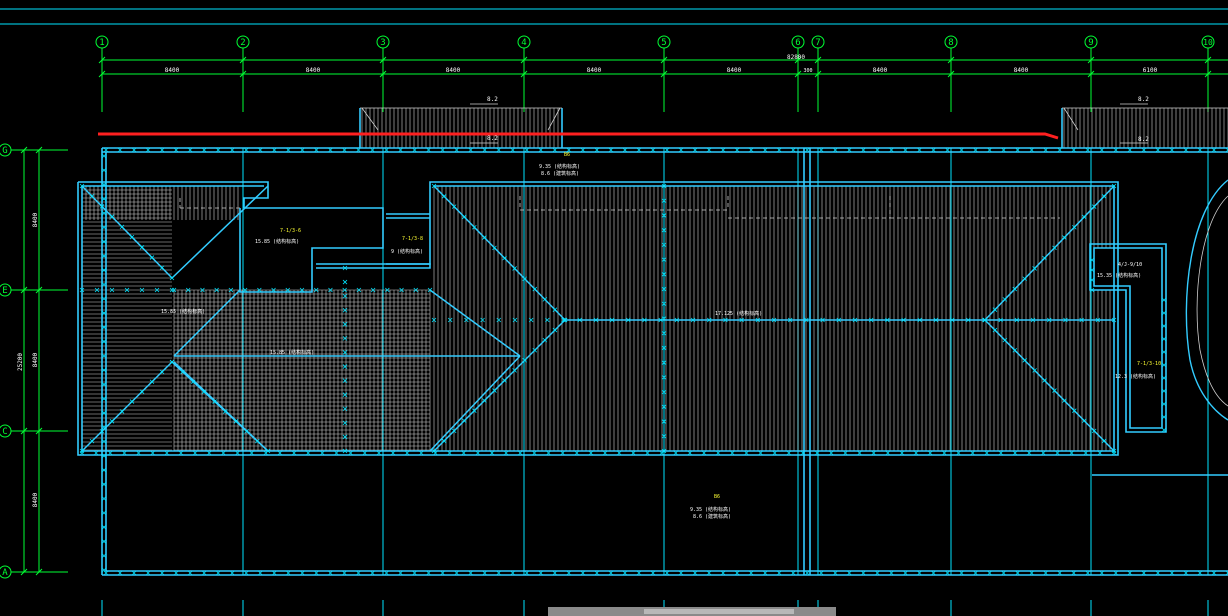 The width and height of the screenshot is (1228, 616). What do you see at coordinates (412, 239) in the screenshot?
I see `stair-2-label: 7-1/3-8` at bounding box center [412, 239].